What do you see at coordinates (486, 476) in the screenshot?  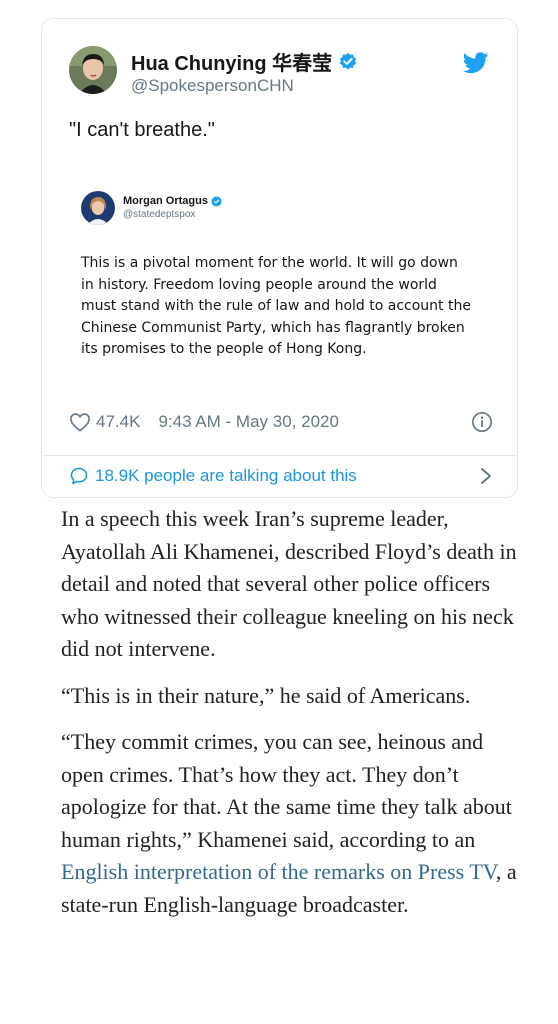 I see `chevron-right-icon` at bounding box center [486, 476].